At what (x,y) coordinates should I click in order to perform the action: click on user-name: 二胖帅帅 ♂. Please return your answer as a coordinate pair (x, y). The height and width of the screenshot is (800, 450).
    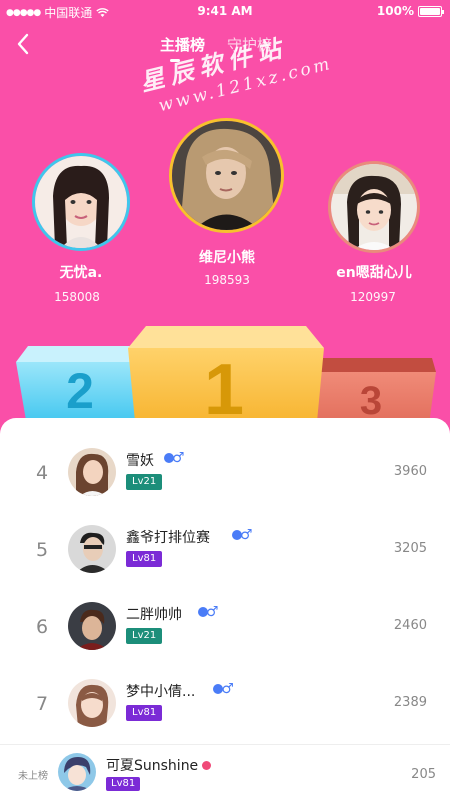
    Looking at the image, I should click on (172, 614).